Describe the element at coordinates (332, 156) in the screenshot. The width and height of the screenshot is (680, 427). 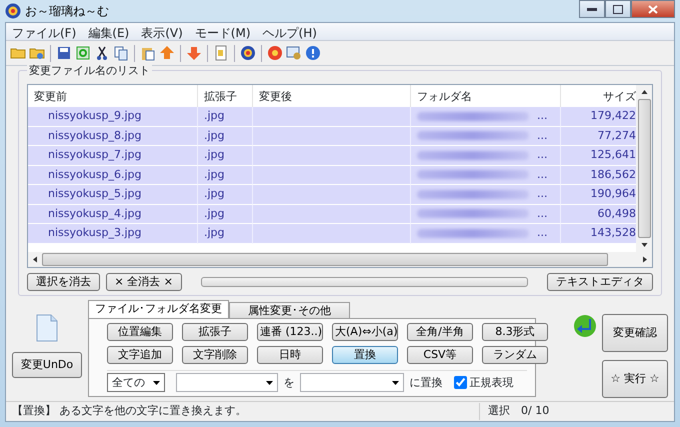
I see `table-row: nissyokusp_7.jpg .jpg ... 125,641` at that location.